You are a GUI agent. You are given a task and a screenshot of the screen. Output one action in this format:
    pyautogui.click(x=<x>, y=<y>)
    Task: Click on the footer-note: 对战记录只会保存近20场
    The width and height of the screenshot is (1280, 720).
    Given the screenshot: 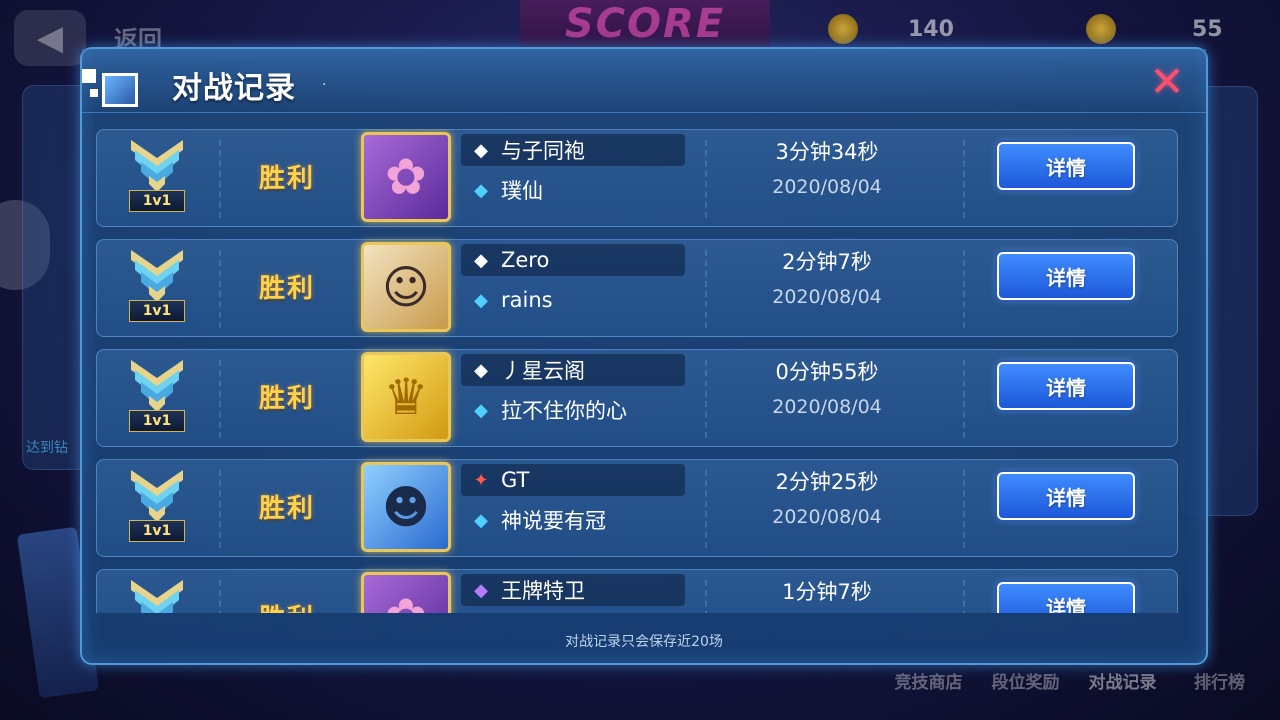 What is the action you would take?
    pyautogui.click(x=644, y=642)
    